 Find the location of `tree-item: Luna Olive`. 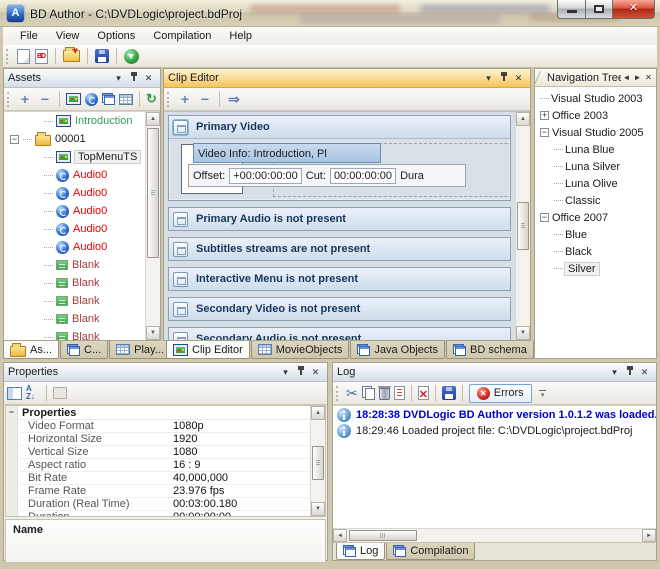

tree-item: Luna Olive is located at coordinates (595, 183).